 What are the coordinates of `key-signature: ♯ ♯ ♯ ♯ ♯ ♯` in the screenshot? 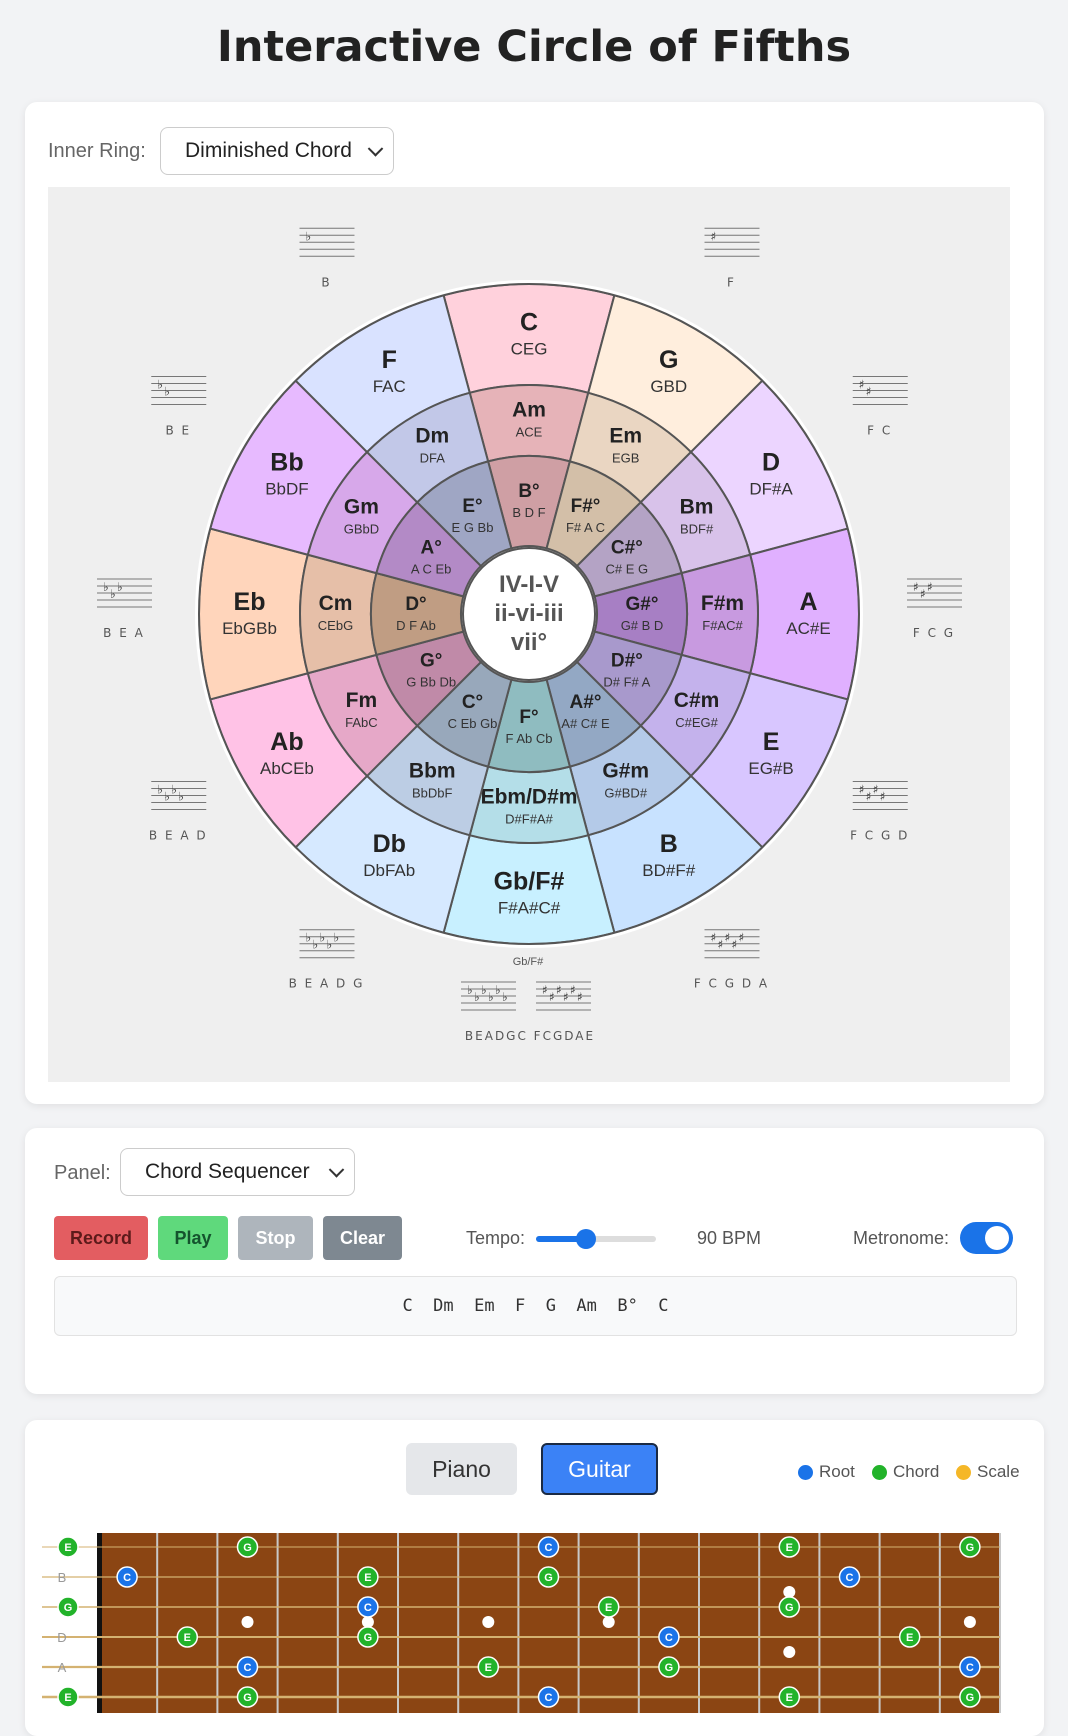 It's located at (563, 996).